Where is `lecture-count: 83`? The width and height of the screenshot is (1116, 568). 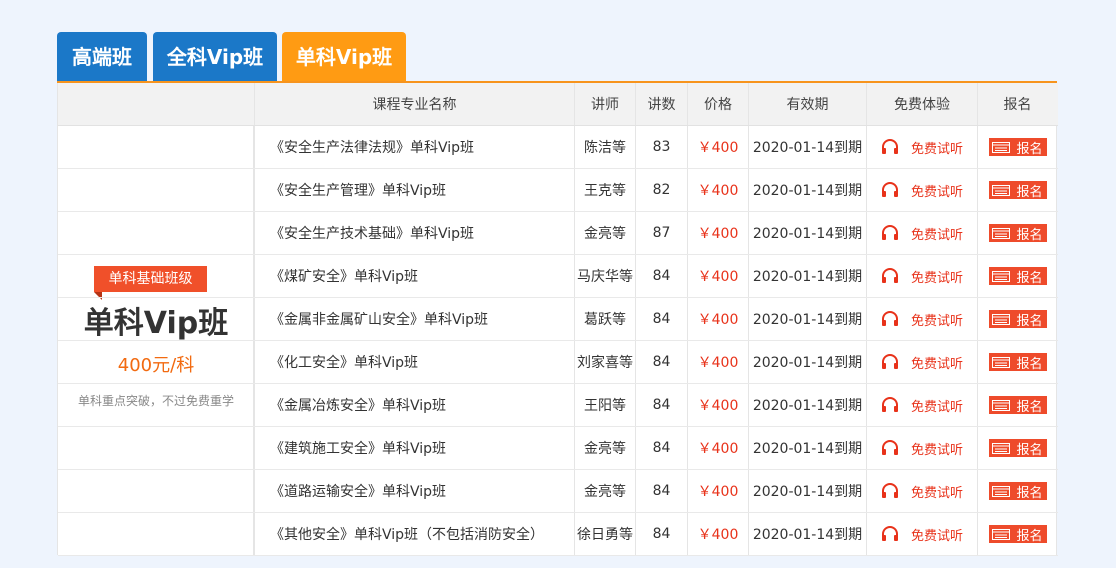 lecture-count: 83 is located at coordinates (661, 147).